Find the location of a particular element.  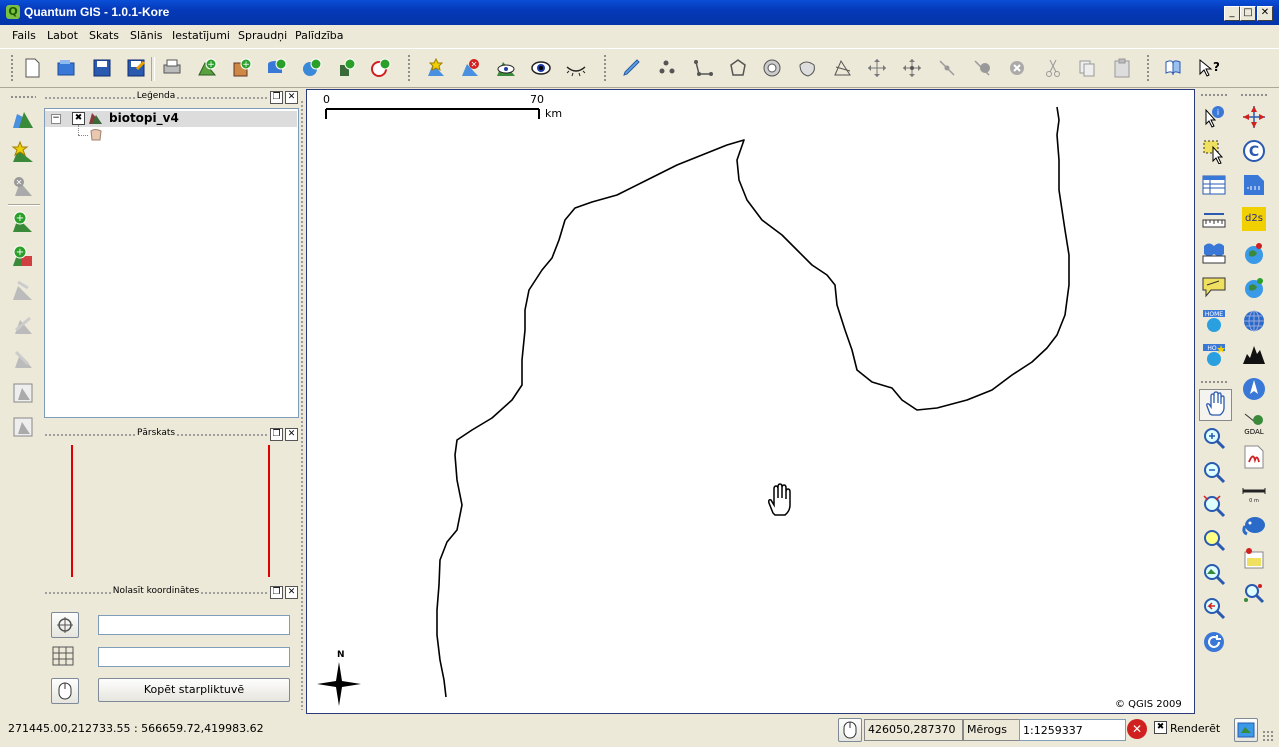

scale-bar-plugin-icon: 0 m is located at coordinates (1254, 491).